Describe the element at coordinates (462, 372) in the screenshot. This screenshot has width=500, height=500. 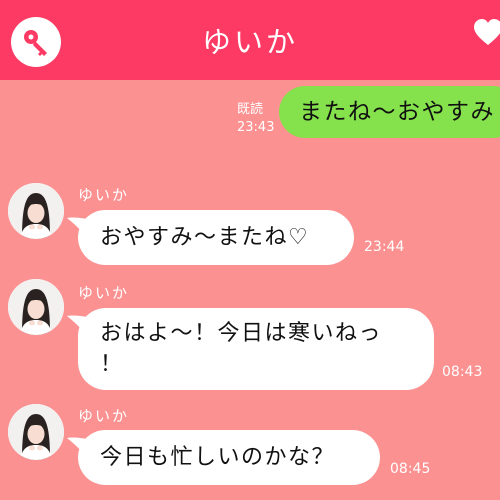
I see `message-timestamp: 08:43` at that location.